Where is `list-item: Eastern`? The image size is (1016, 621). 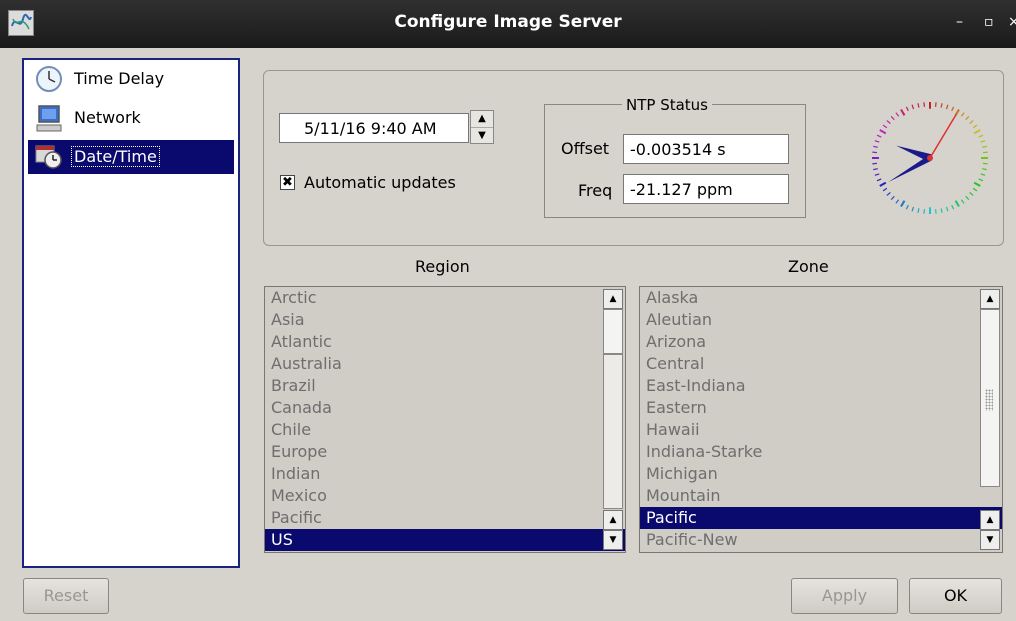
list-item: Eastern is located at coordinates (821, 408).